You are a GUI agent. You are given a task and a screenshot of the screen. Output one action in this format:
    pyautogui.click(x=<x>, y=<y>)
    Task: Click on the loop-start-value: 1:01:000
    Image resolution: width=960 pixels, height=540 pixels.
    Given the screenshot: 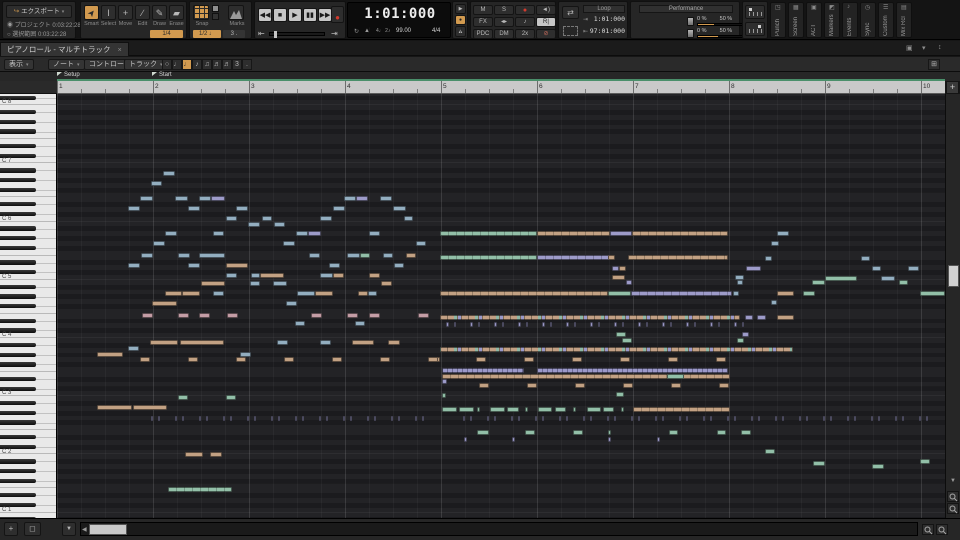 What is the action you would take?
    pyautogui.click(x=607, y=19)
    